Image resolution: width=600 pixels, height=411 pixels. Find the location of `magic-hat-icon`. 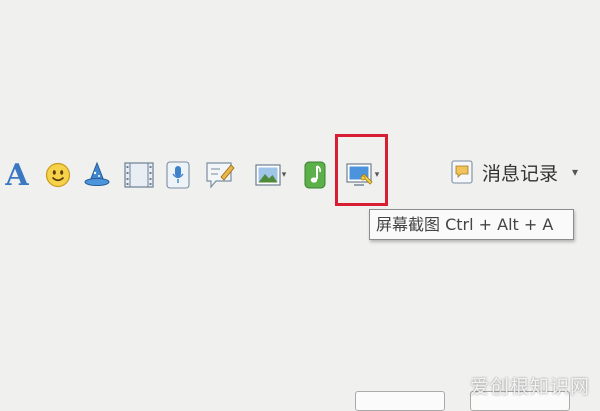

magic-hat-icon is located at coordinates (97, 175).